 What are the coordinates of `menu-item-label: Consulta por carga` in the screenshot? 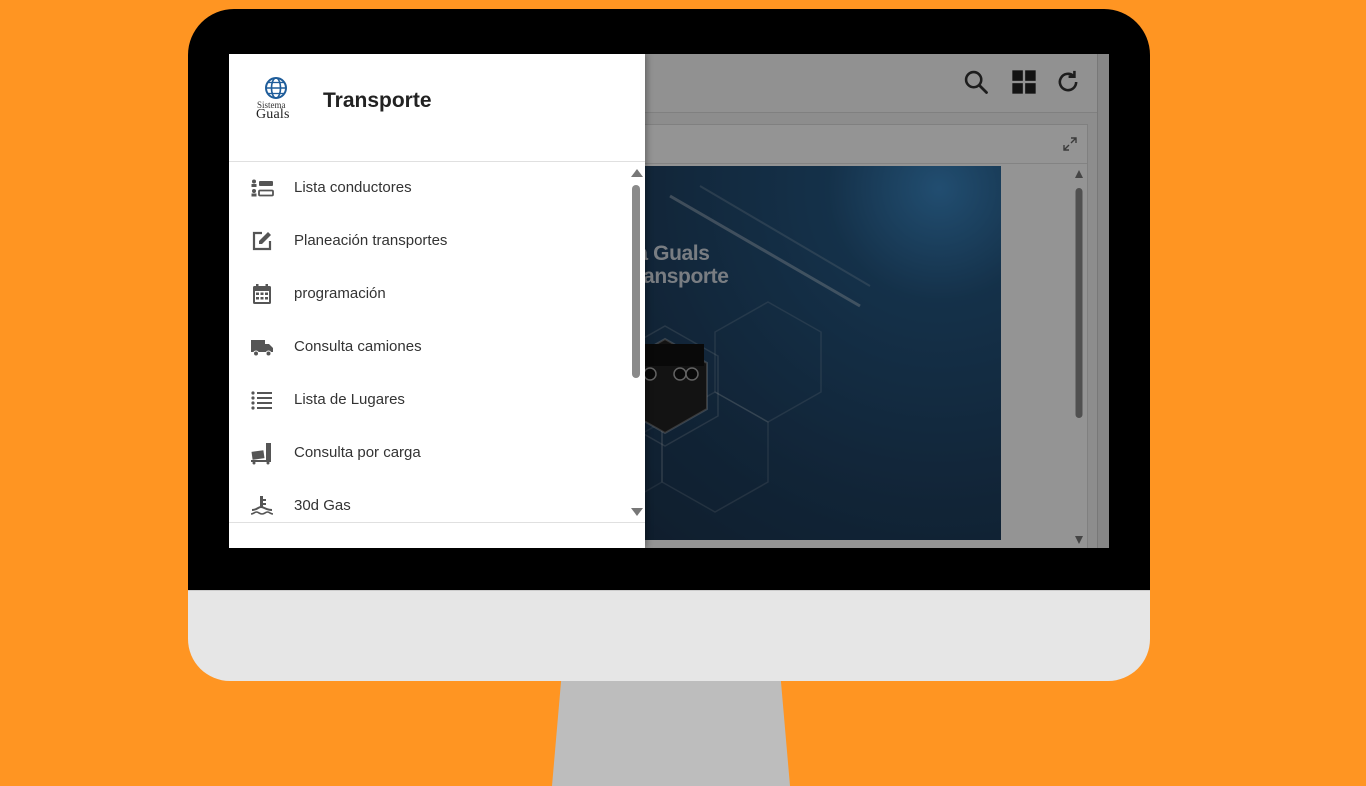 It's located at (357, 452).